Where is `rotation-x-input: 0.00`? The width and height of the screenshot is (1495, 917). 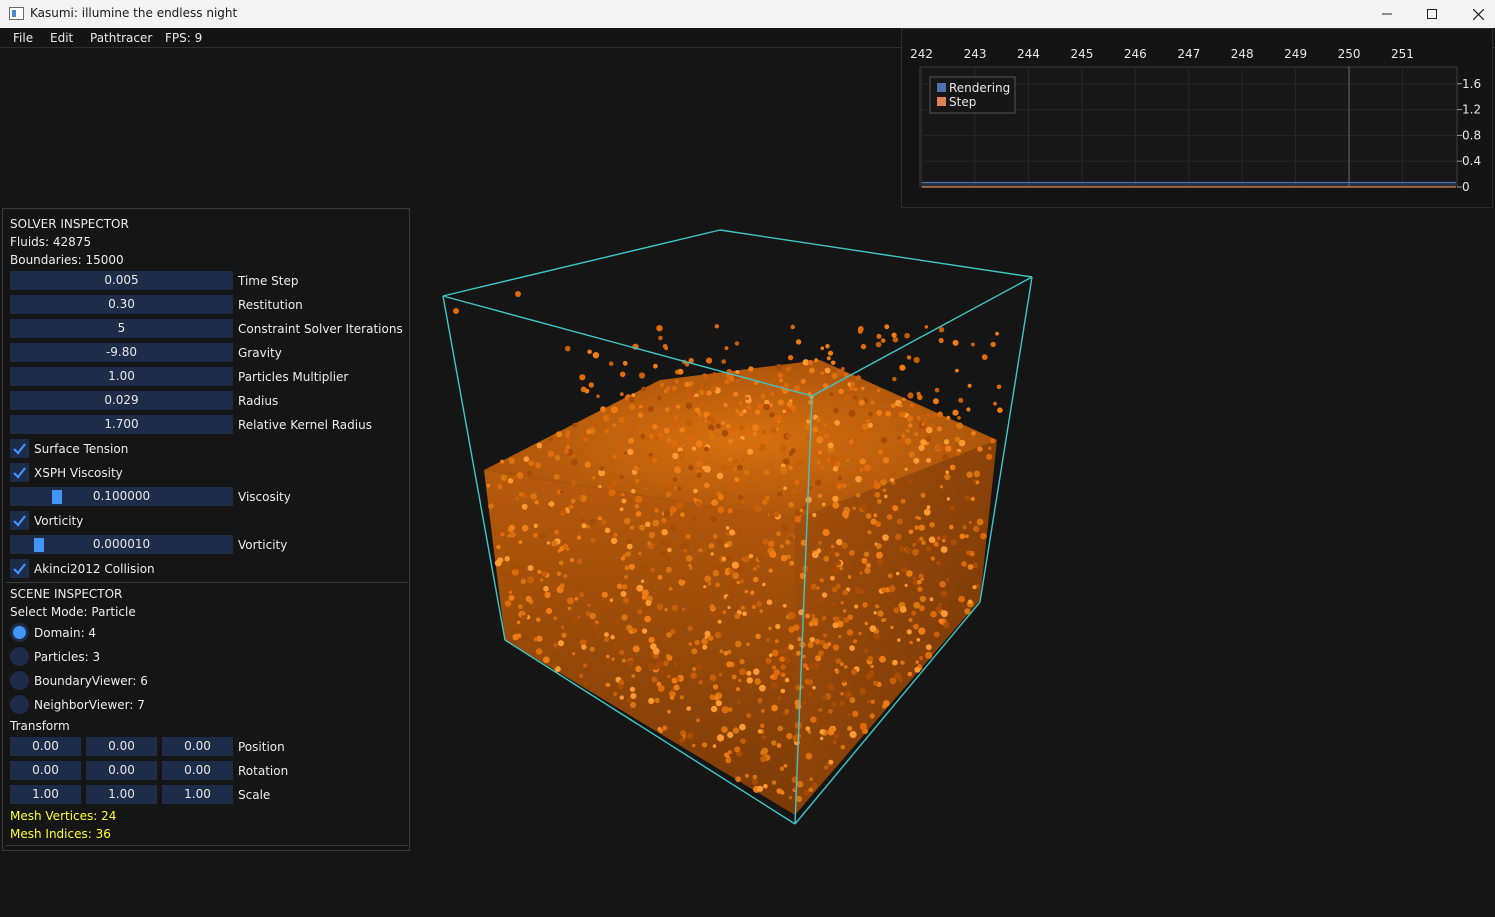 rotation-x-input: 0.00 is located at coordinates (45, 770).